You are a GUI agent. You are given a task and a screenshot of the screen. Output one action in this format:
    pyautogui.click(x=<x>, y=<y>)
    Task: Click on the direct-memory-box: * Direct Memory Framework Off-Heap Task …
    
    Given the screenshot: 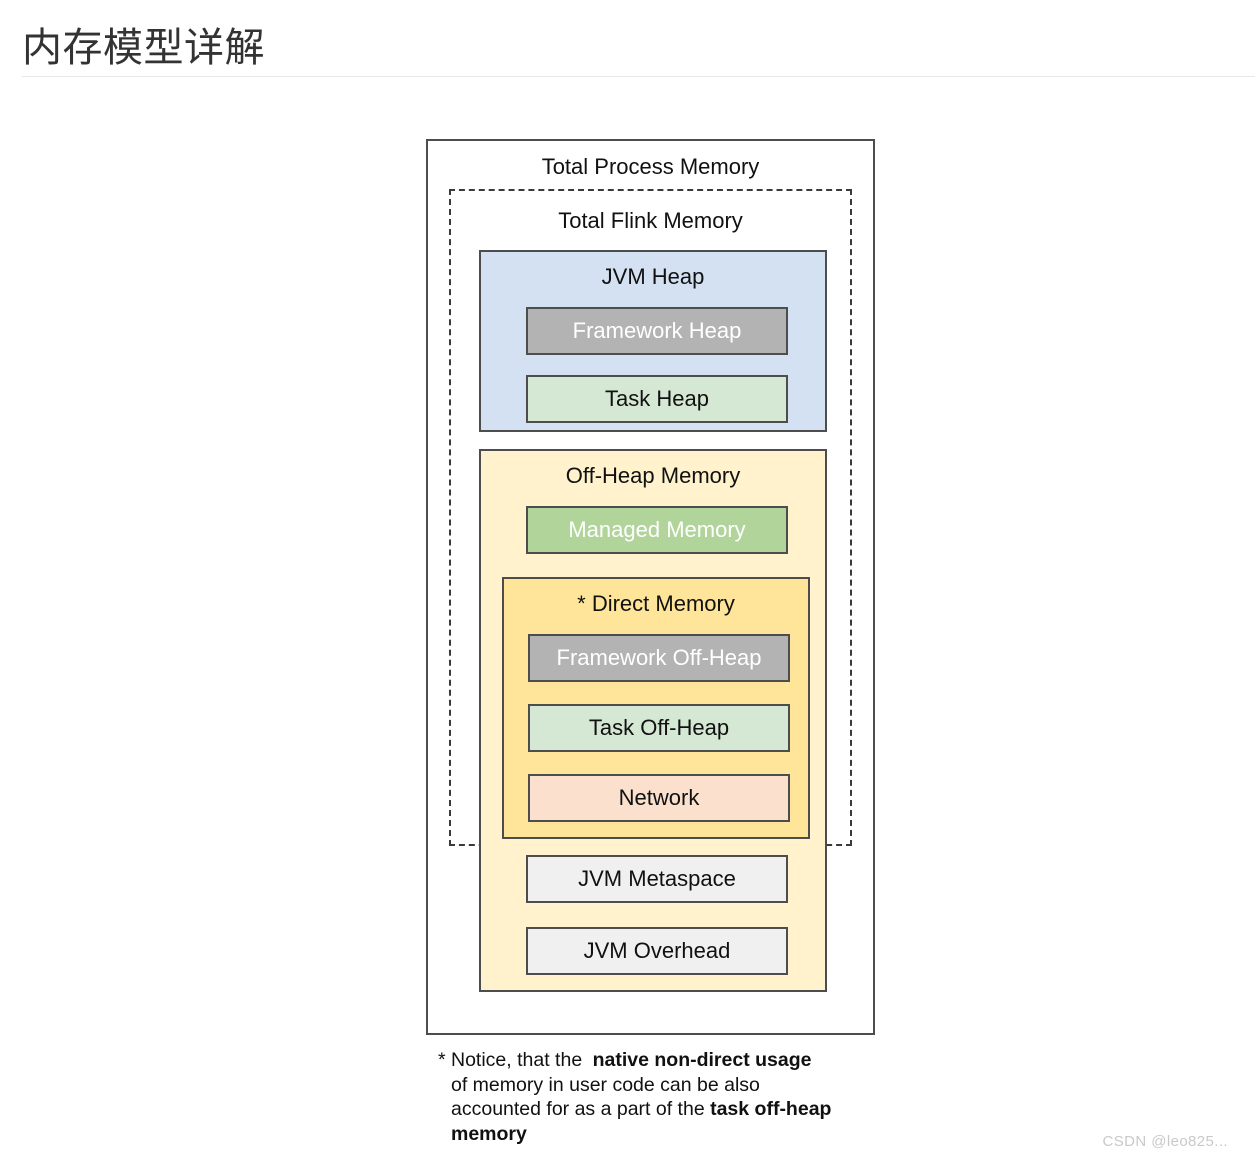 What is the action you would take?
    pyautogui.click(x=656, y=708)
    